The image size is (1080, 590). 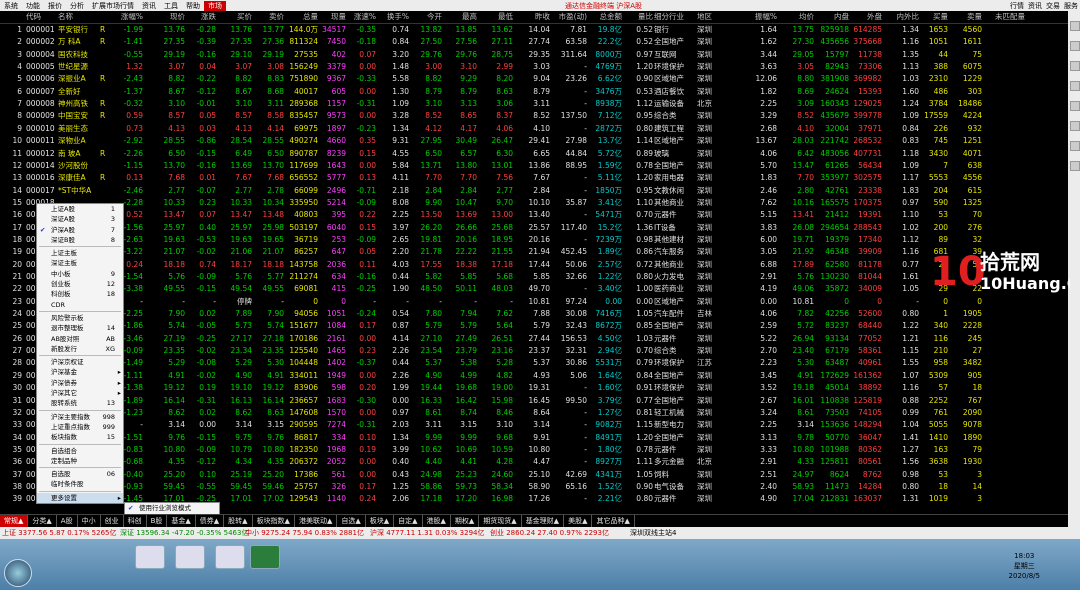 I want to click on menu-item: 扩展市场行情, so click(x=113, y=6).